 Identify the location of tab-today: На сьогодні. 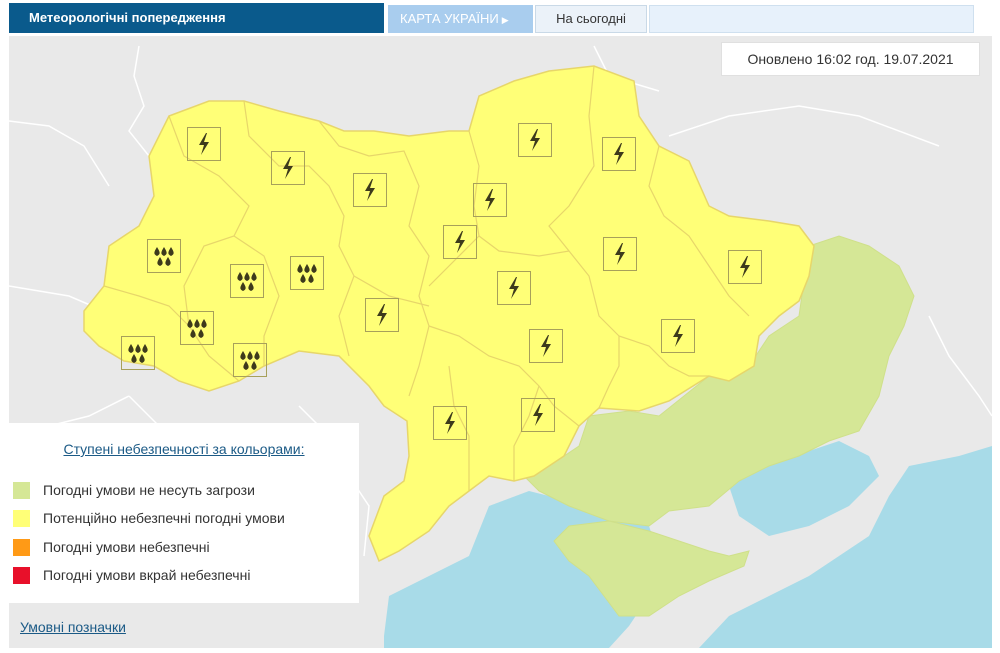
(591, 19).